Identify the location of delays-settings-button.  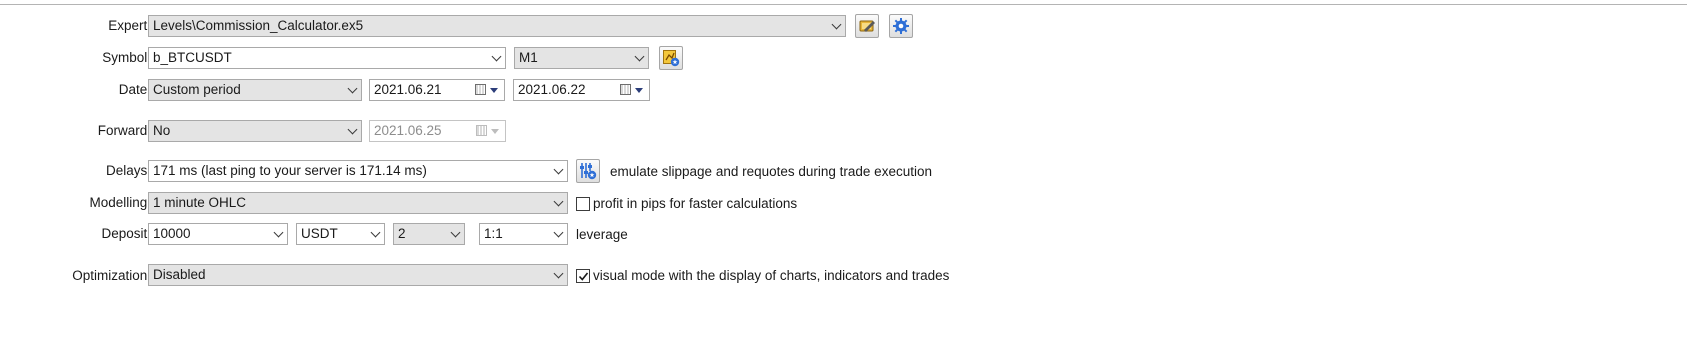
(588, 171).